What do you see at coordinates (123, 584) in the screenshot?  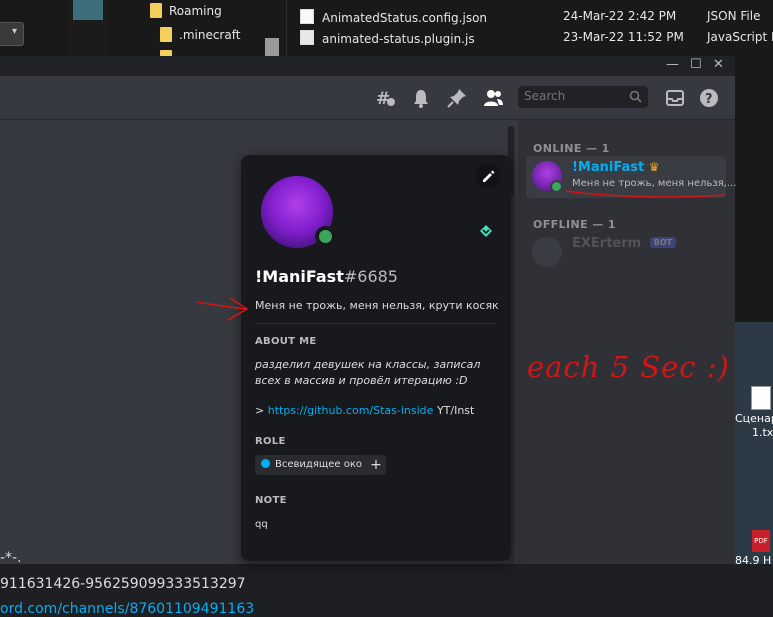 I see `chat-message-text: 911631426-956259099333513297` at bounding box center [123, 584].